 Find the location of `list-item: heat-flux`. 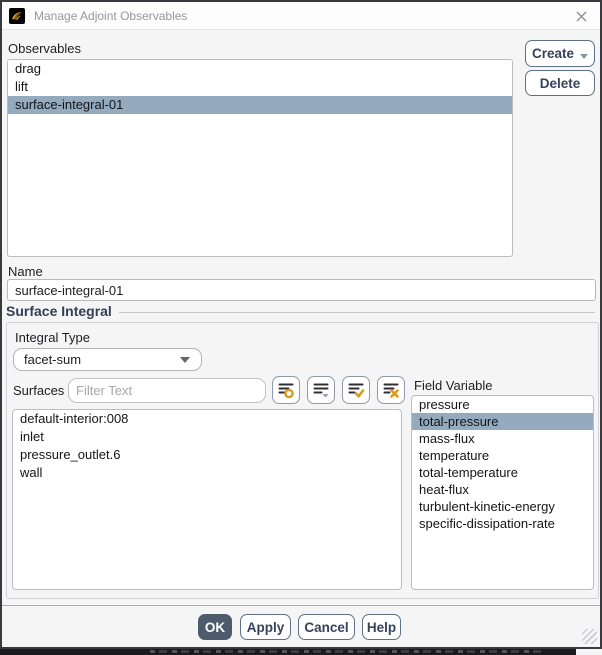

list-item: heat-flux is located at coordinates (502, 489).